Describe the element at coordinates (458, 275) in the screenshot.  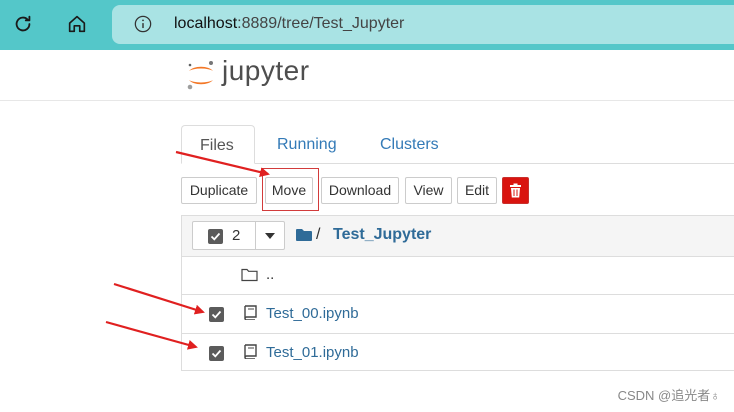
I see `list-item-parent: ..` at that location.